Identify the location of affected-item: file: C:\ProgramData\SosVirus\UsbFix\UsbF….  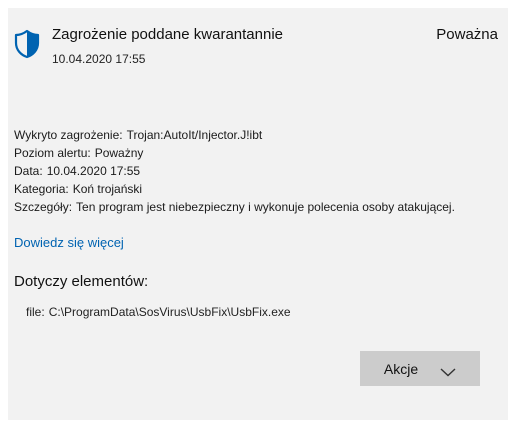
(158, 312).